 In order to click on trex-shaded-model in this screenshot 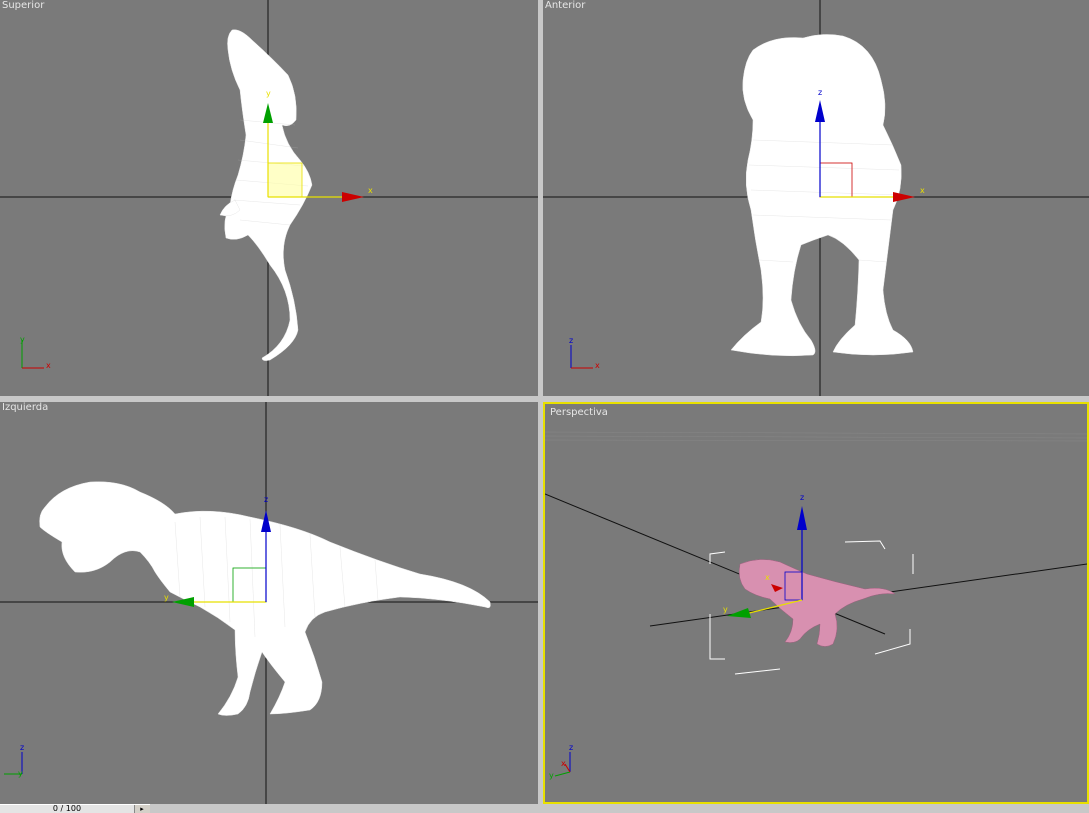, I will do `click(817, 603)`.